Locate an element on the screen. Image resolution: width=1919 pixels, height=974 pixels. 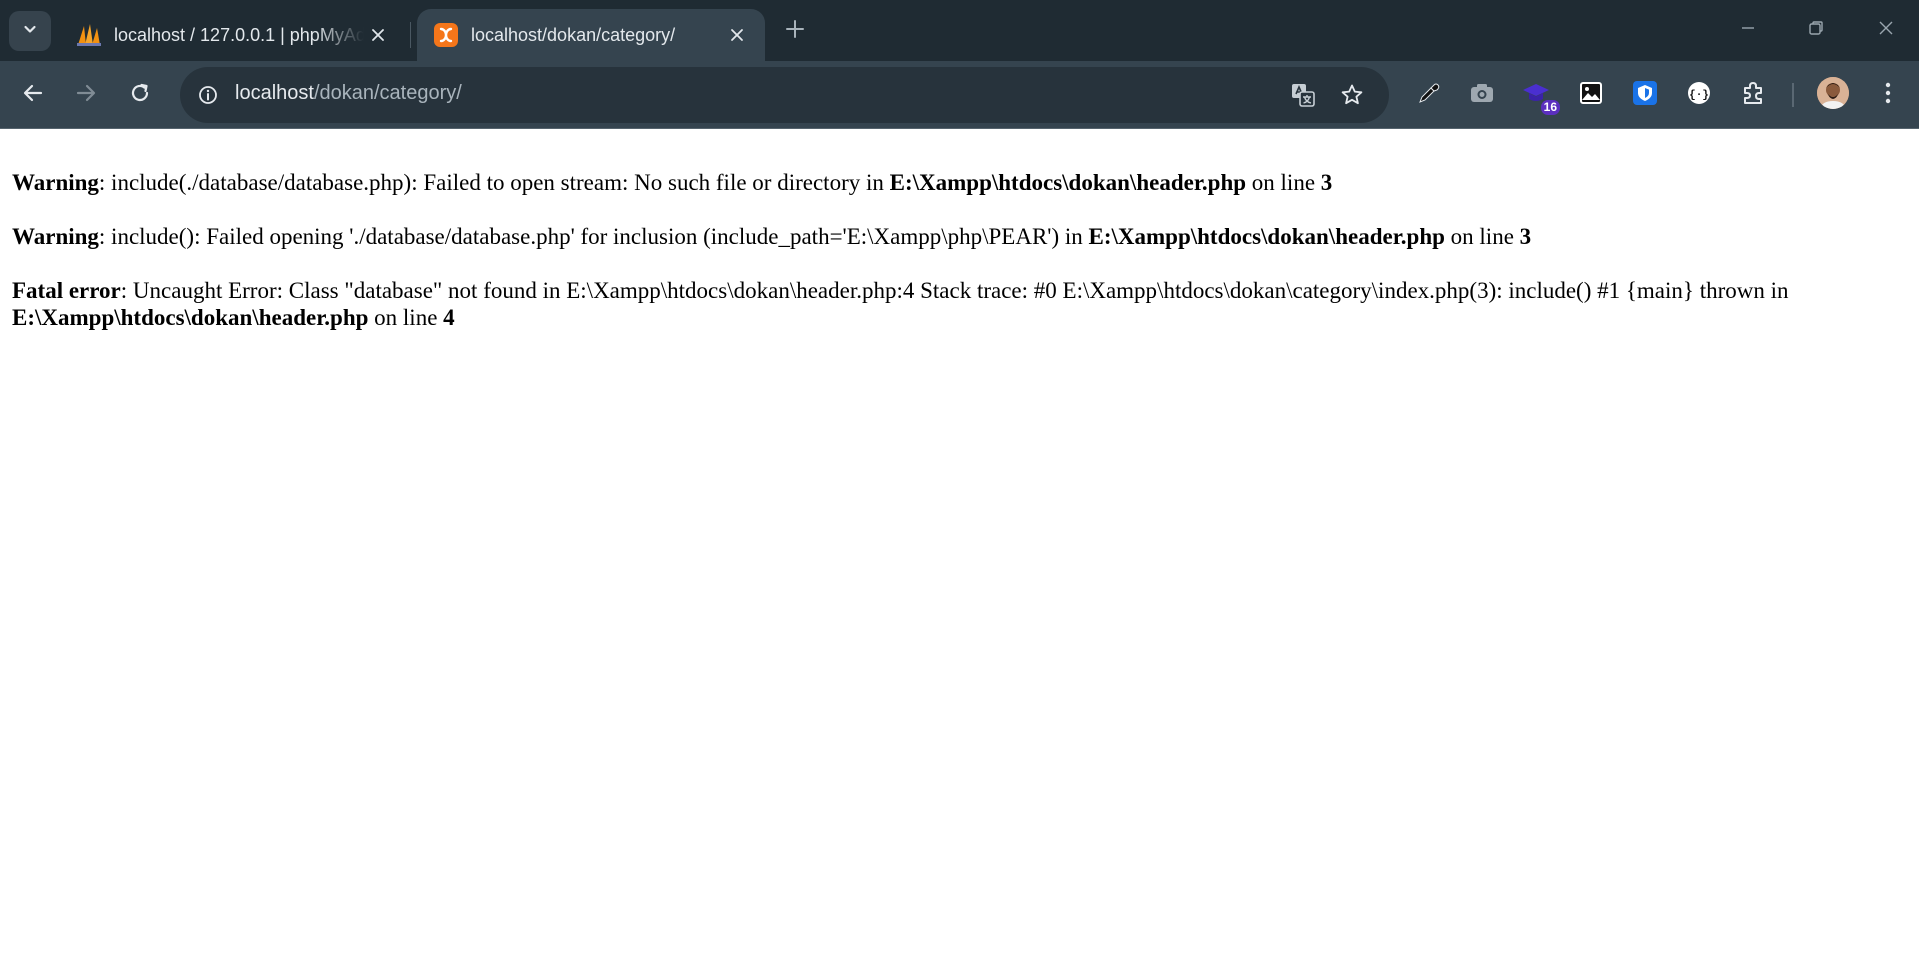
xampp-icon is located at coordinates (446, 35).